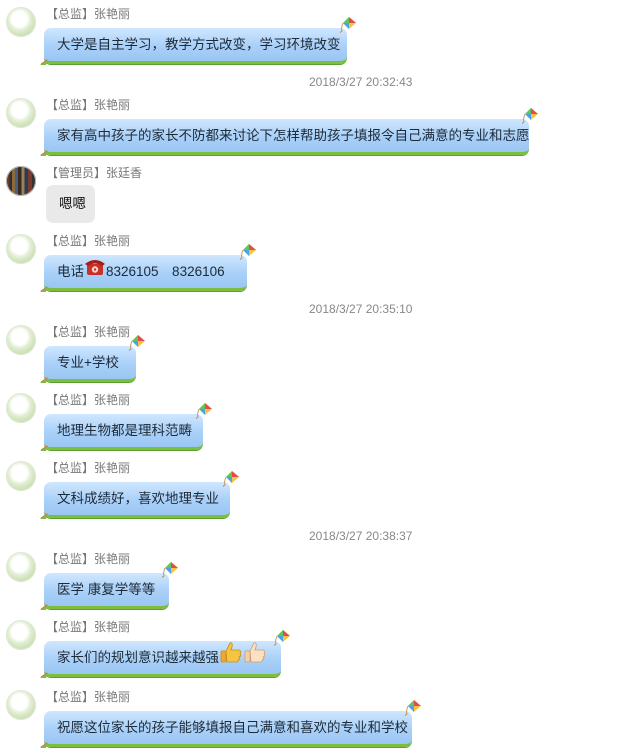  What do you see at coordinates (95, 272) in the screenshot?
I see `telephone-icon` at bounding box center [95, 272].